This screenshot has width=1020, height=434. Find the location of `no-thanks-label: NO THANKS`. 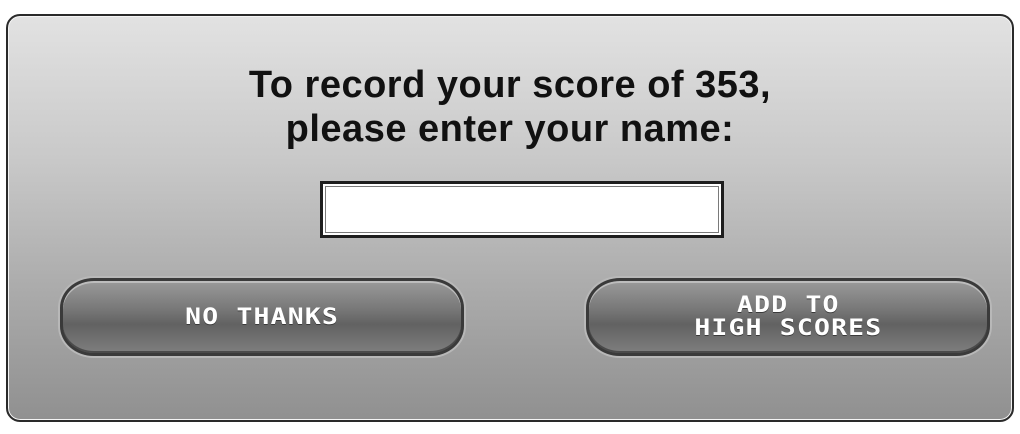

no-thanks-label: NO THANKS is located at coordinates (262, 317).